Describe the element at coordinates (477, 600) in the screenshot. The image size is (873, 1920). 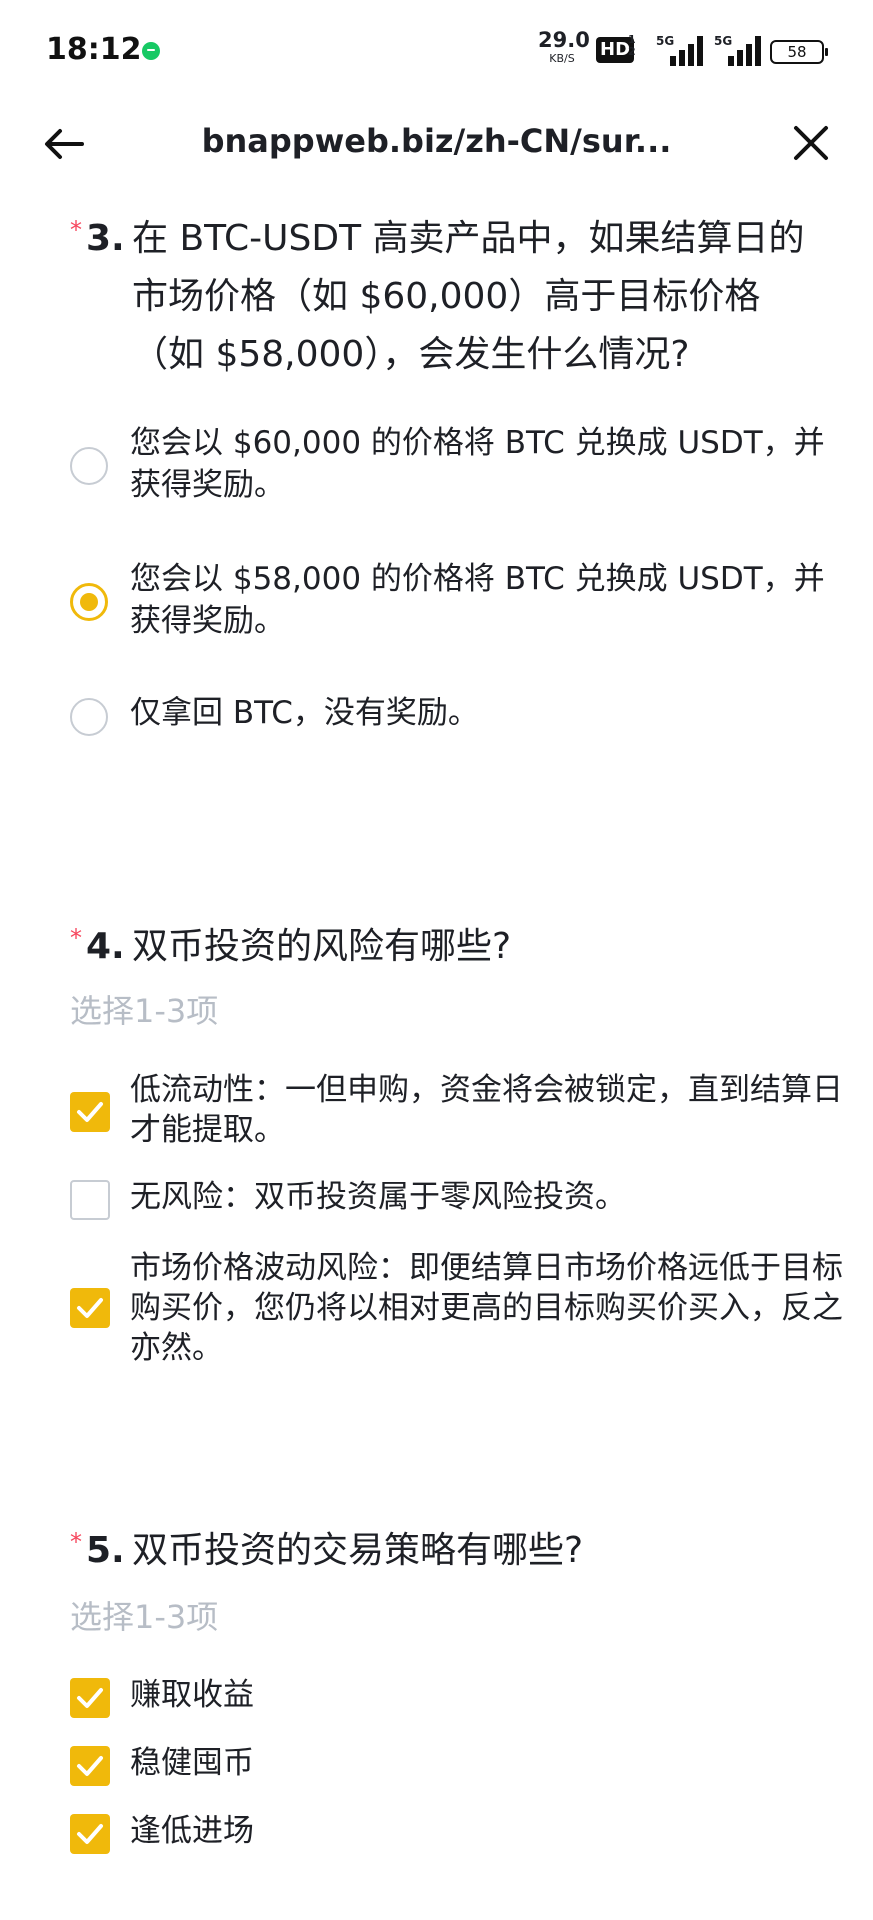
I see `option-label: 您会以 $58,000 的价格将 BTC 兑换成 USDT，并获得奖励。` at that location.